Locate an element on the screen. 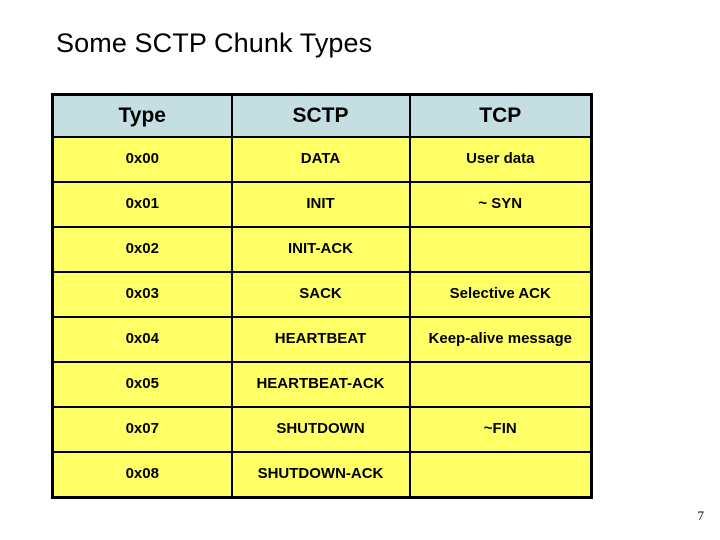  cell-sctp: INIT is located at coordinates (320, 204).